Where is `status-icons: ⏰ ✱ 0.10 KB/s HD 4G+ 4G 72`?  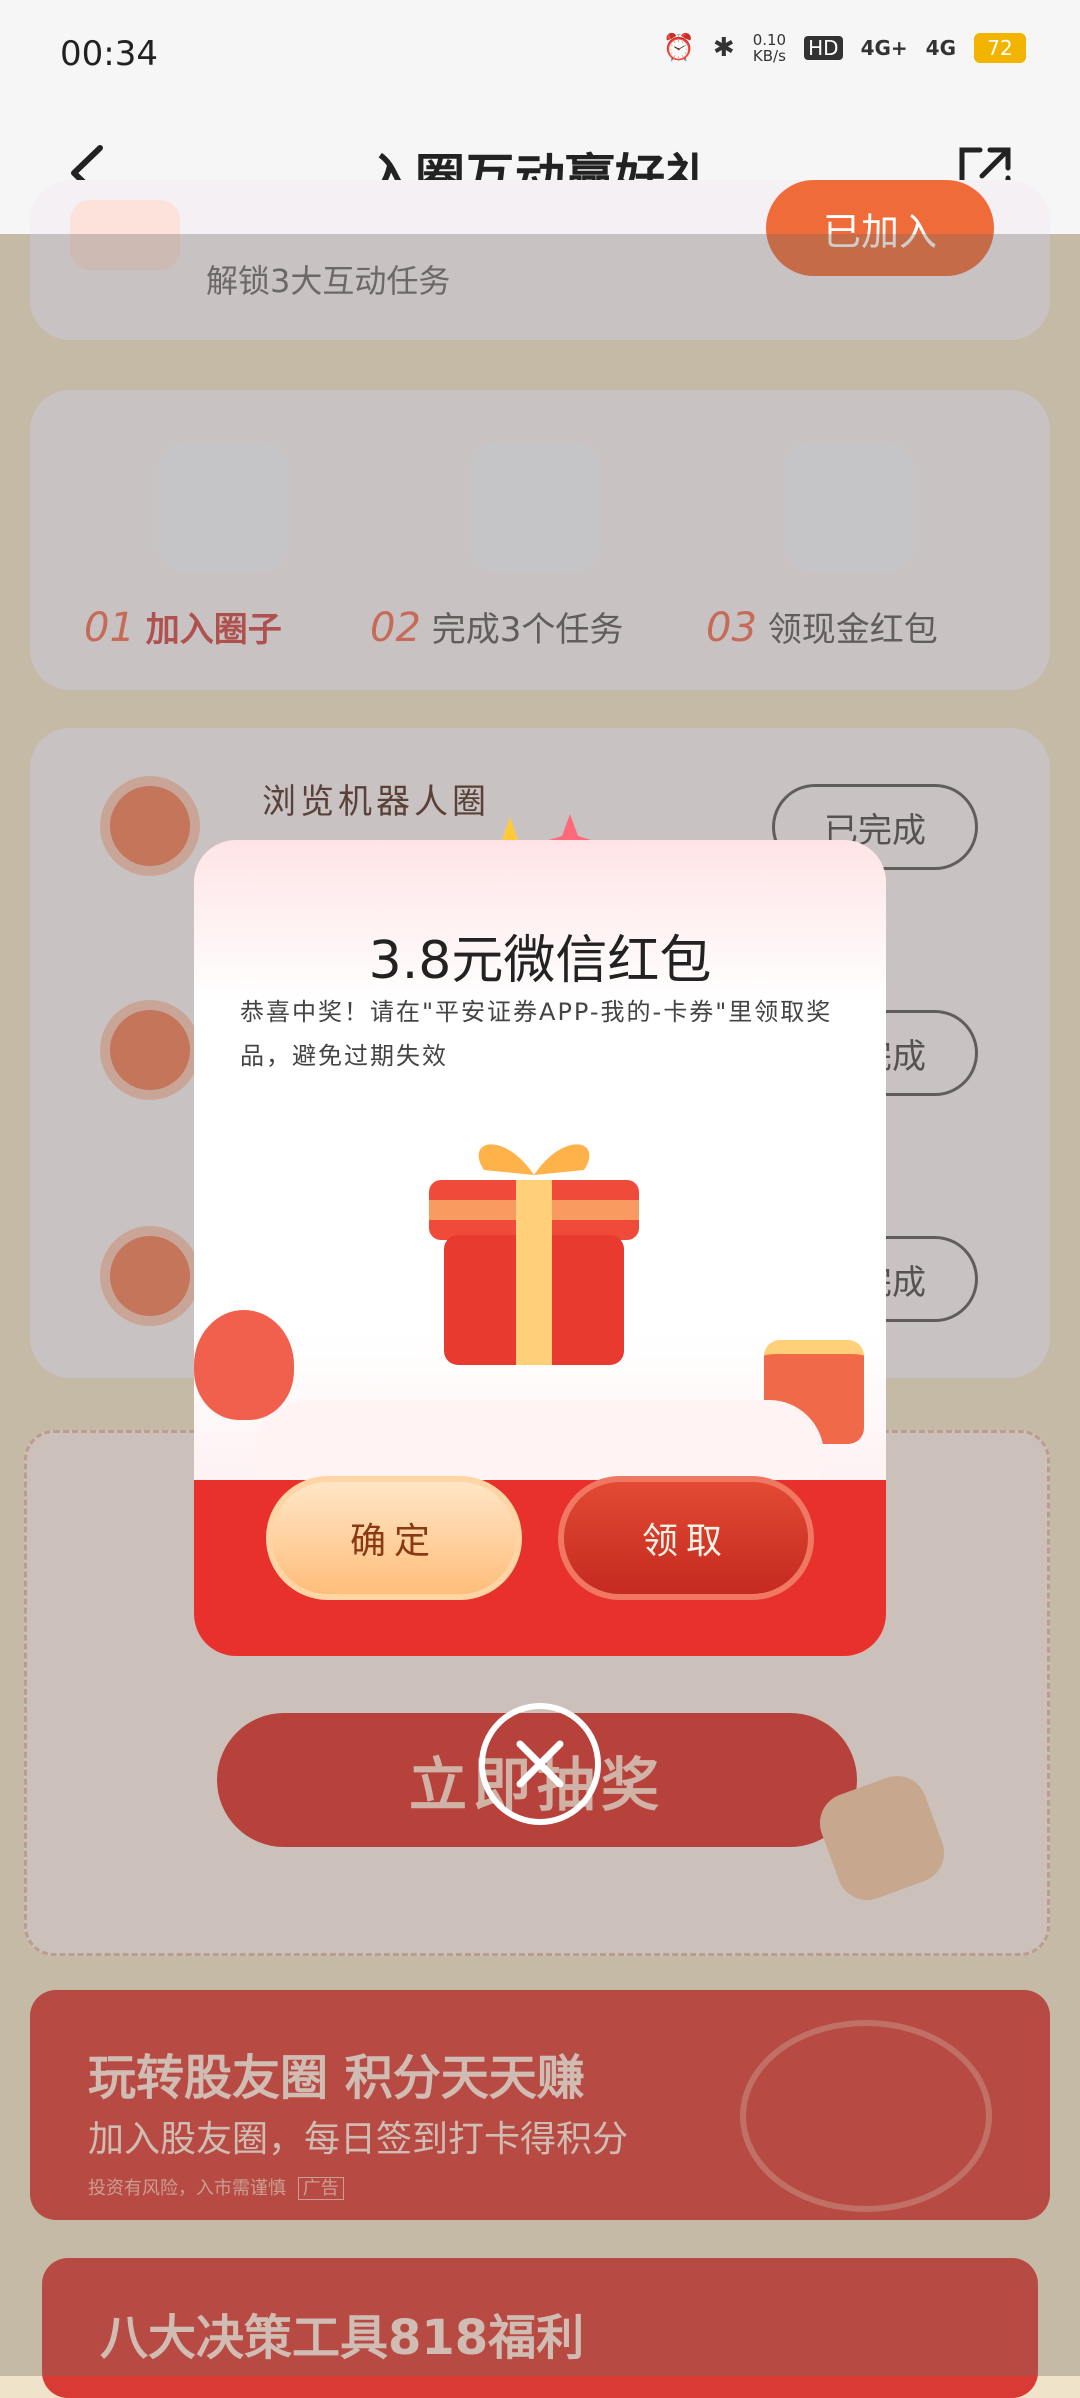 status-icons: ⏰ ✱ 0.10 KB/s HD 4G+ 4G 72 is located at coordinates (844, 48).